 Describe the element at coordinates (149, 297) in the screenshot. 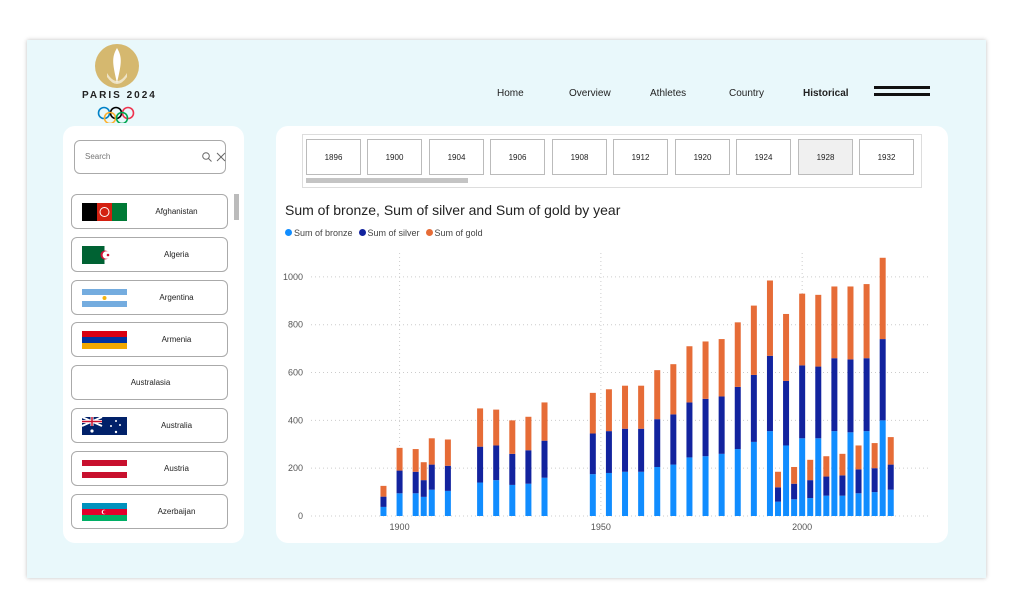

I see `country-item-argentina: Argentina` at that location.